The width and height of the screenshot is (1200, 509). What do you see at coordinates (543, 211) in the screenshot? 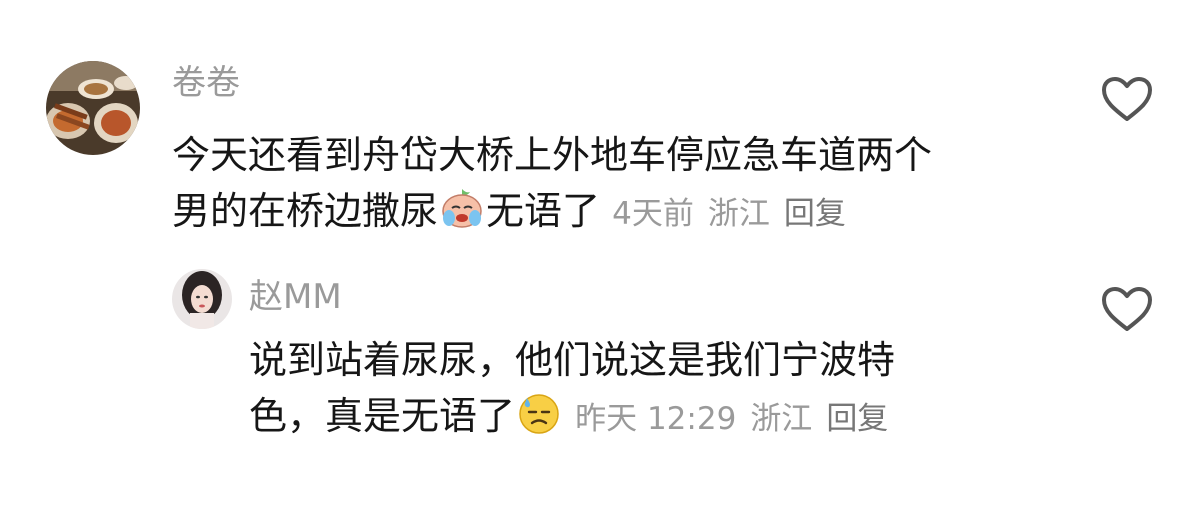
I see `comment-text: 无语了` at bounding box center [543, 211].